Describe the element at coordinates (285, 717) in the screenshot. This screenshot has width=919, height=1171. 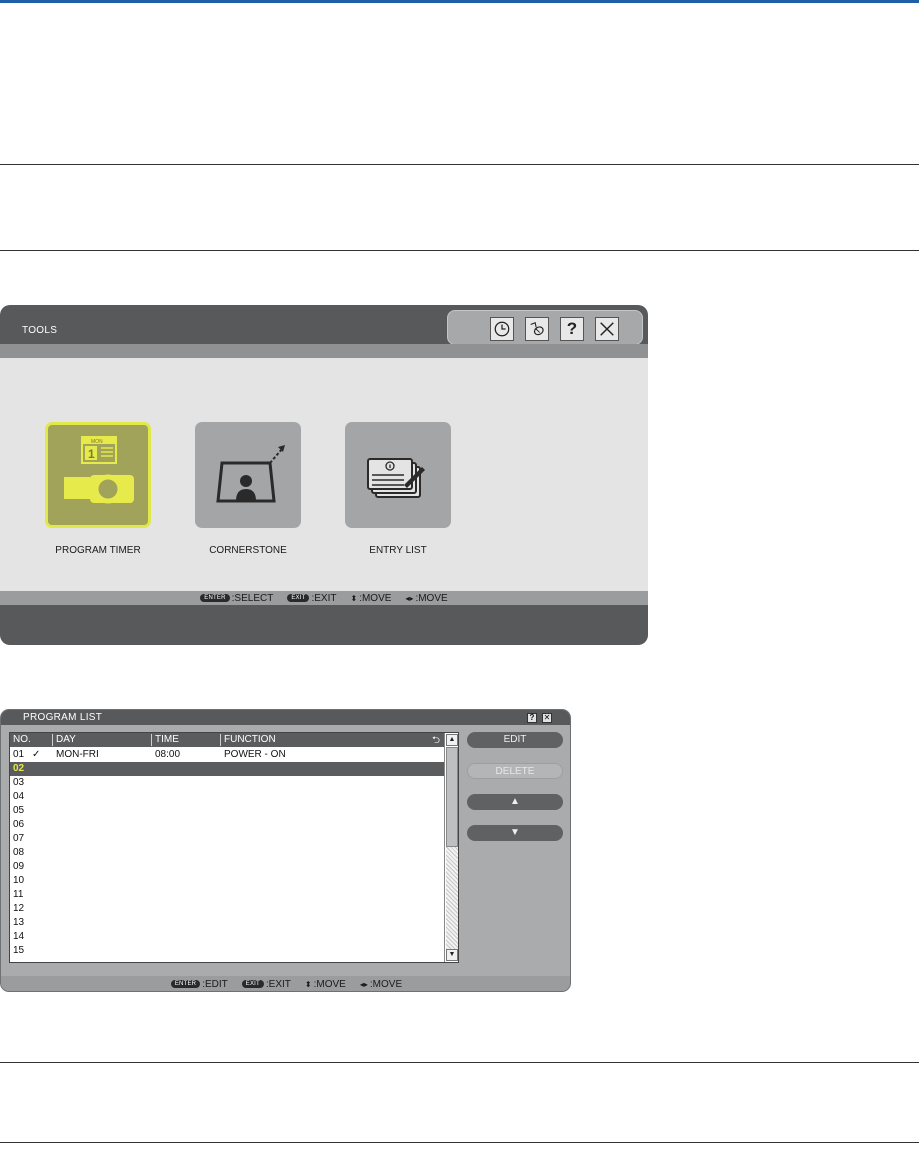
I see `title-bar: PROGRAM LIST ? ✕` at that location.